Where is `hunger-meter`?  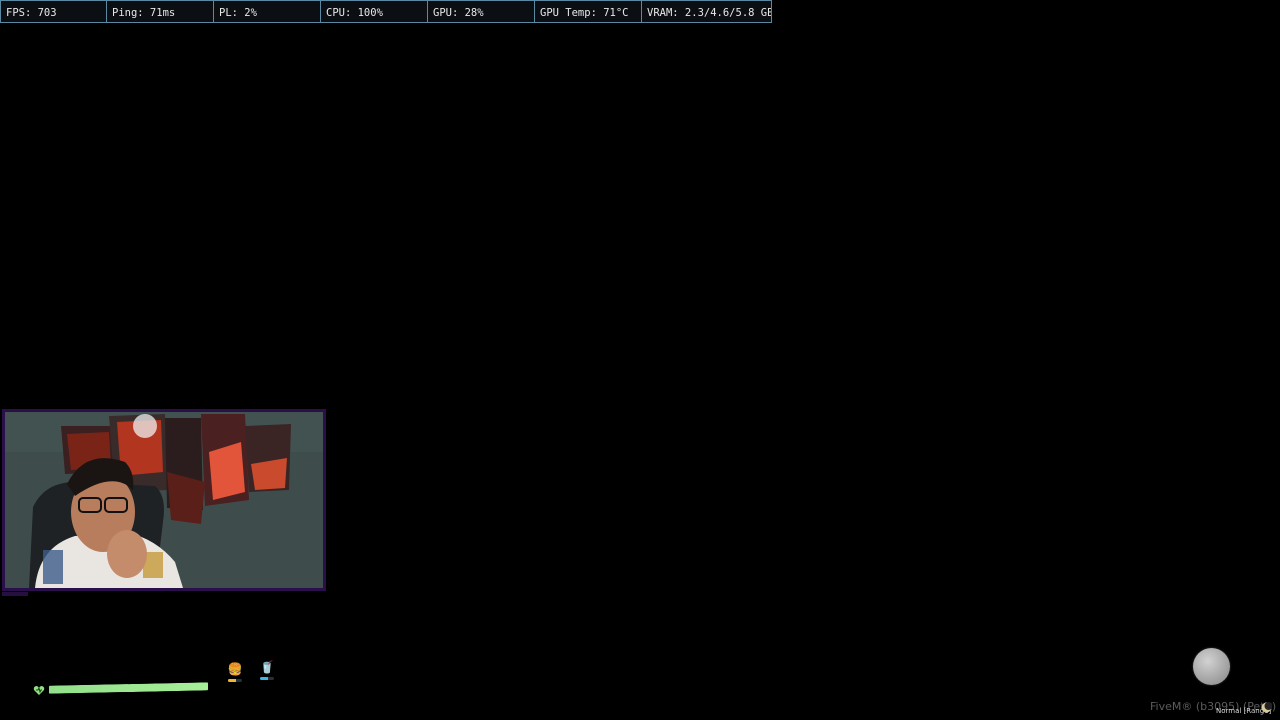 hunger-meter is located at coordinates (235, 680).